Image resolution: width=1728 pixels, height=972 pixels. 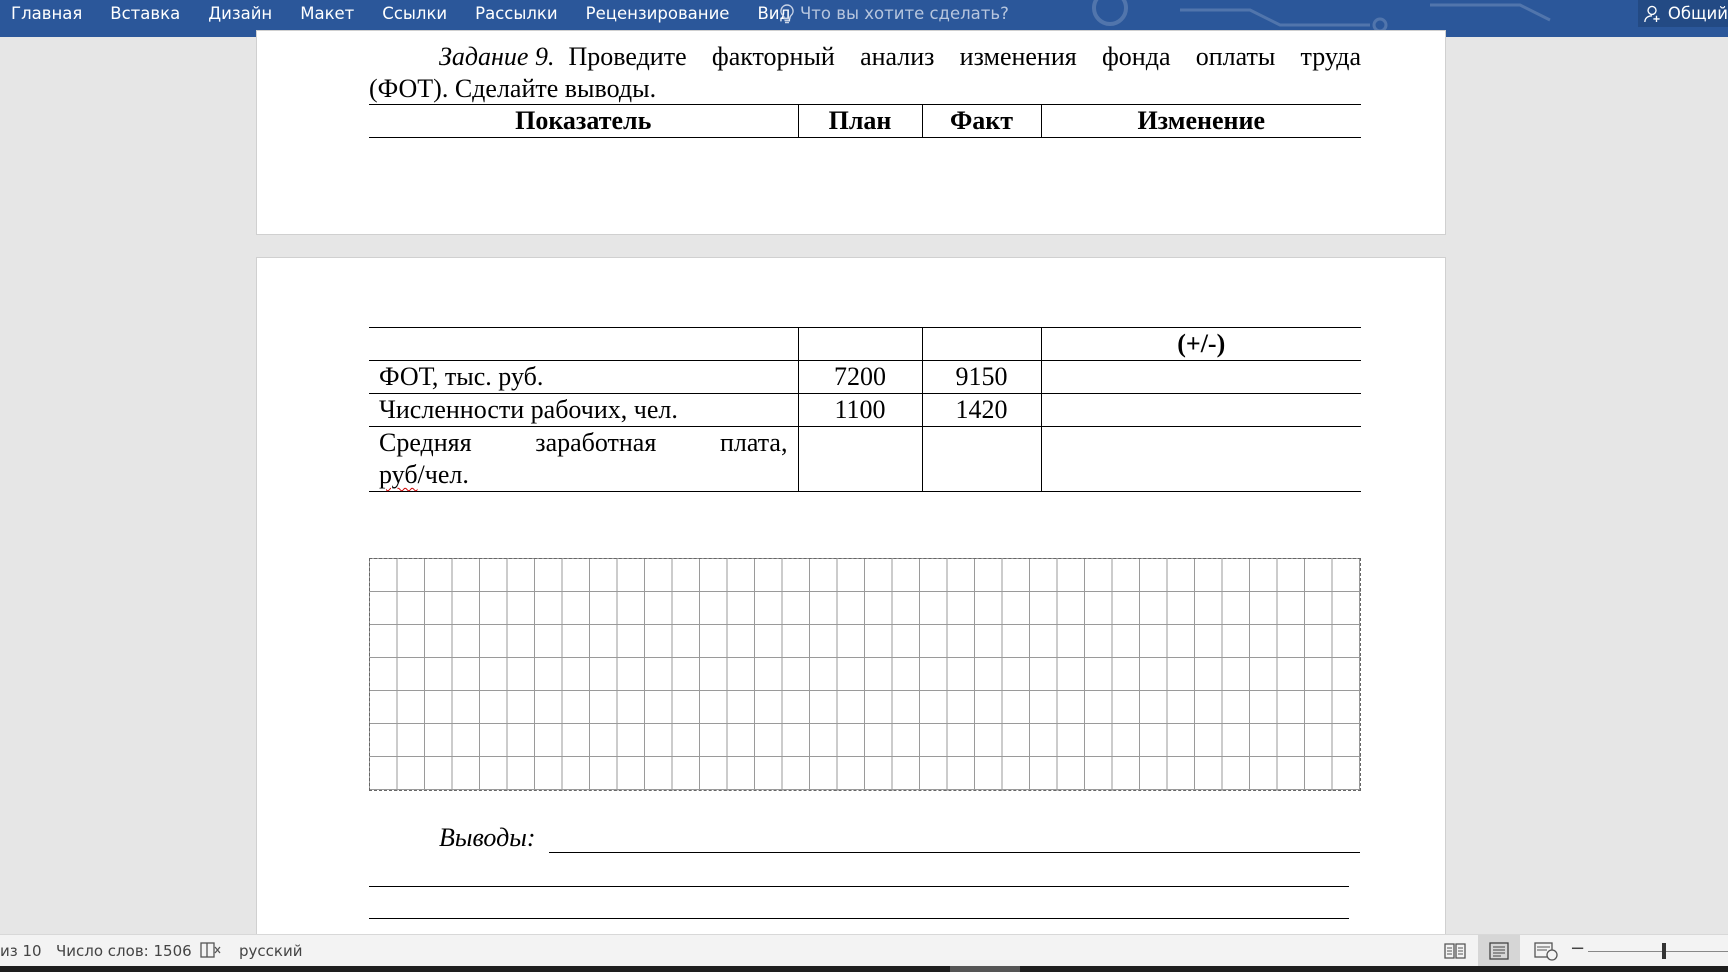 What do you see at coordinates (1664, 951) in the screenshot?
I see `zoom-slider-thumb` at bounding box center [1664, 951].